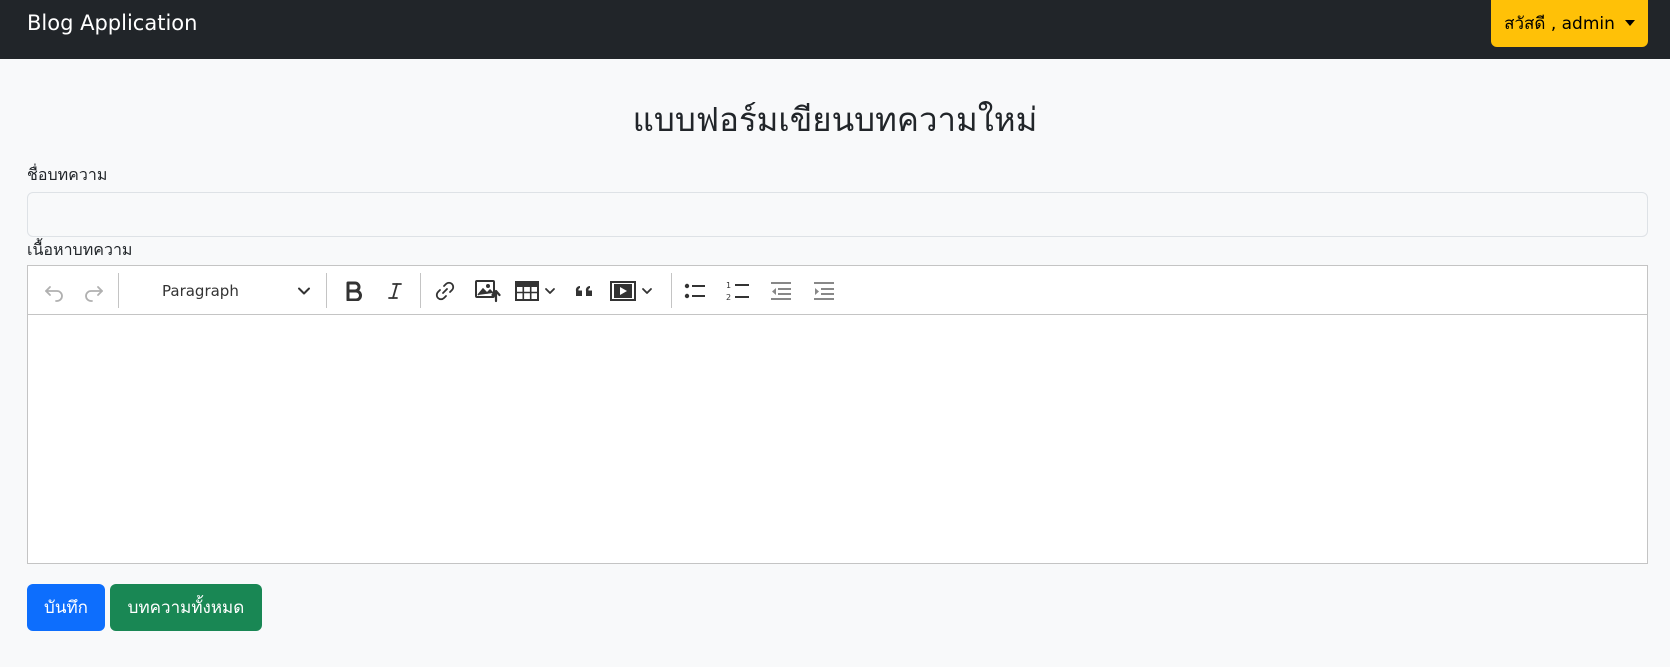 This screenshot has height=667, width=1670. Describe the element at coordinates (824, 290) in the screenshot. I see `indent-icon` at that location.